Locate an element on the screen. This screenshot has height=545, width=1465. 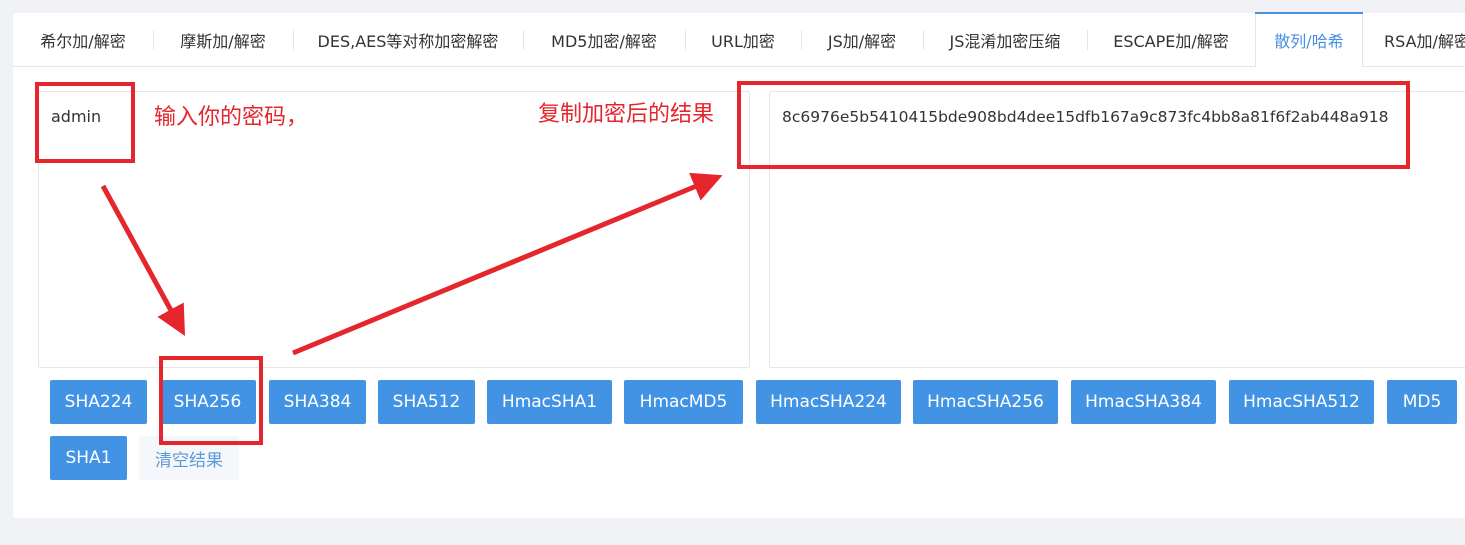
annotation-input-note: 输入你的密码， is located at coordinates (231, 117).